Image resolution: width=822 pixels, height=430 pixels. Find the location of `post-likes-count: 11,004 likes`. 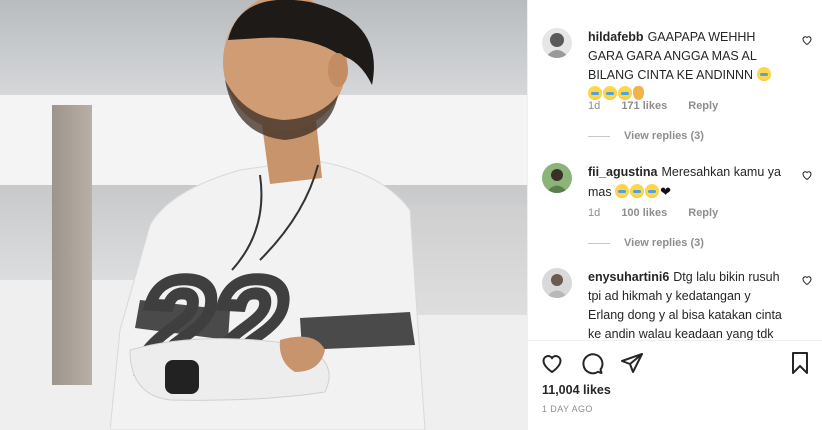

post-likes-count: 11,004 likes is located at coordinates (576, 390).